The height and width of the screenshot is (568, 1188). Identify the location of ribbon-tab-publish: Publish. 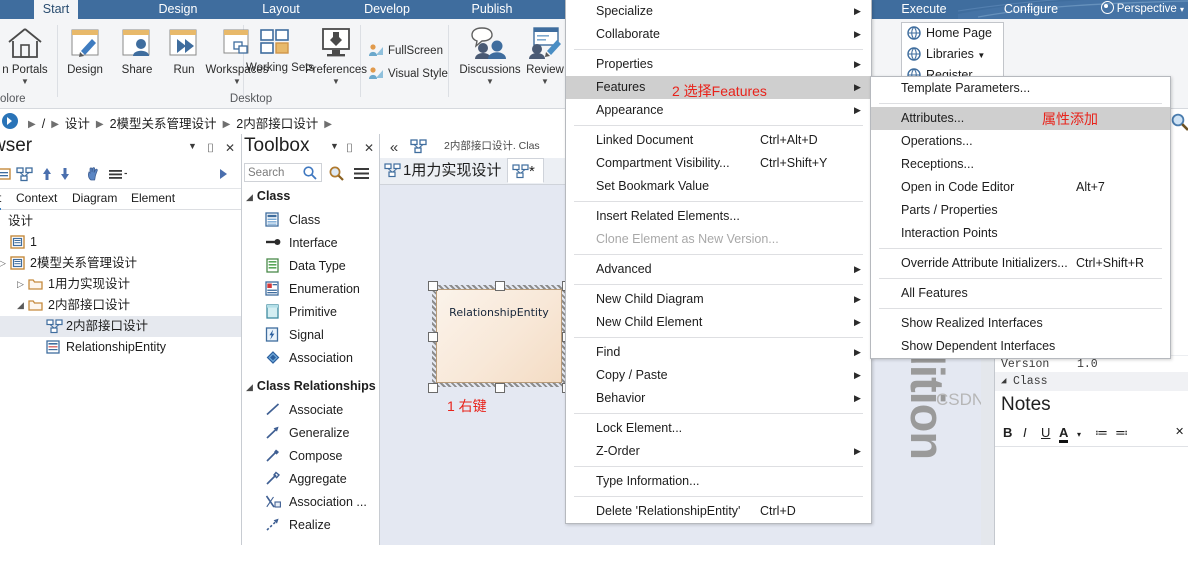
(492, 9).